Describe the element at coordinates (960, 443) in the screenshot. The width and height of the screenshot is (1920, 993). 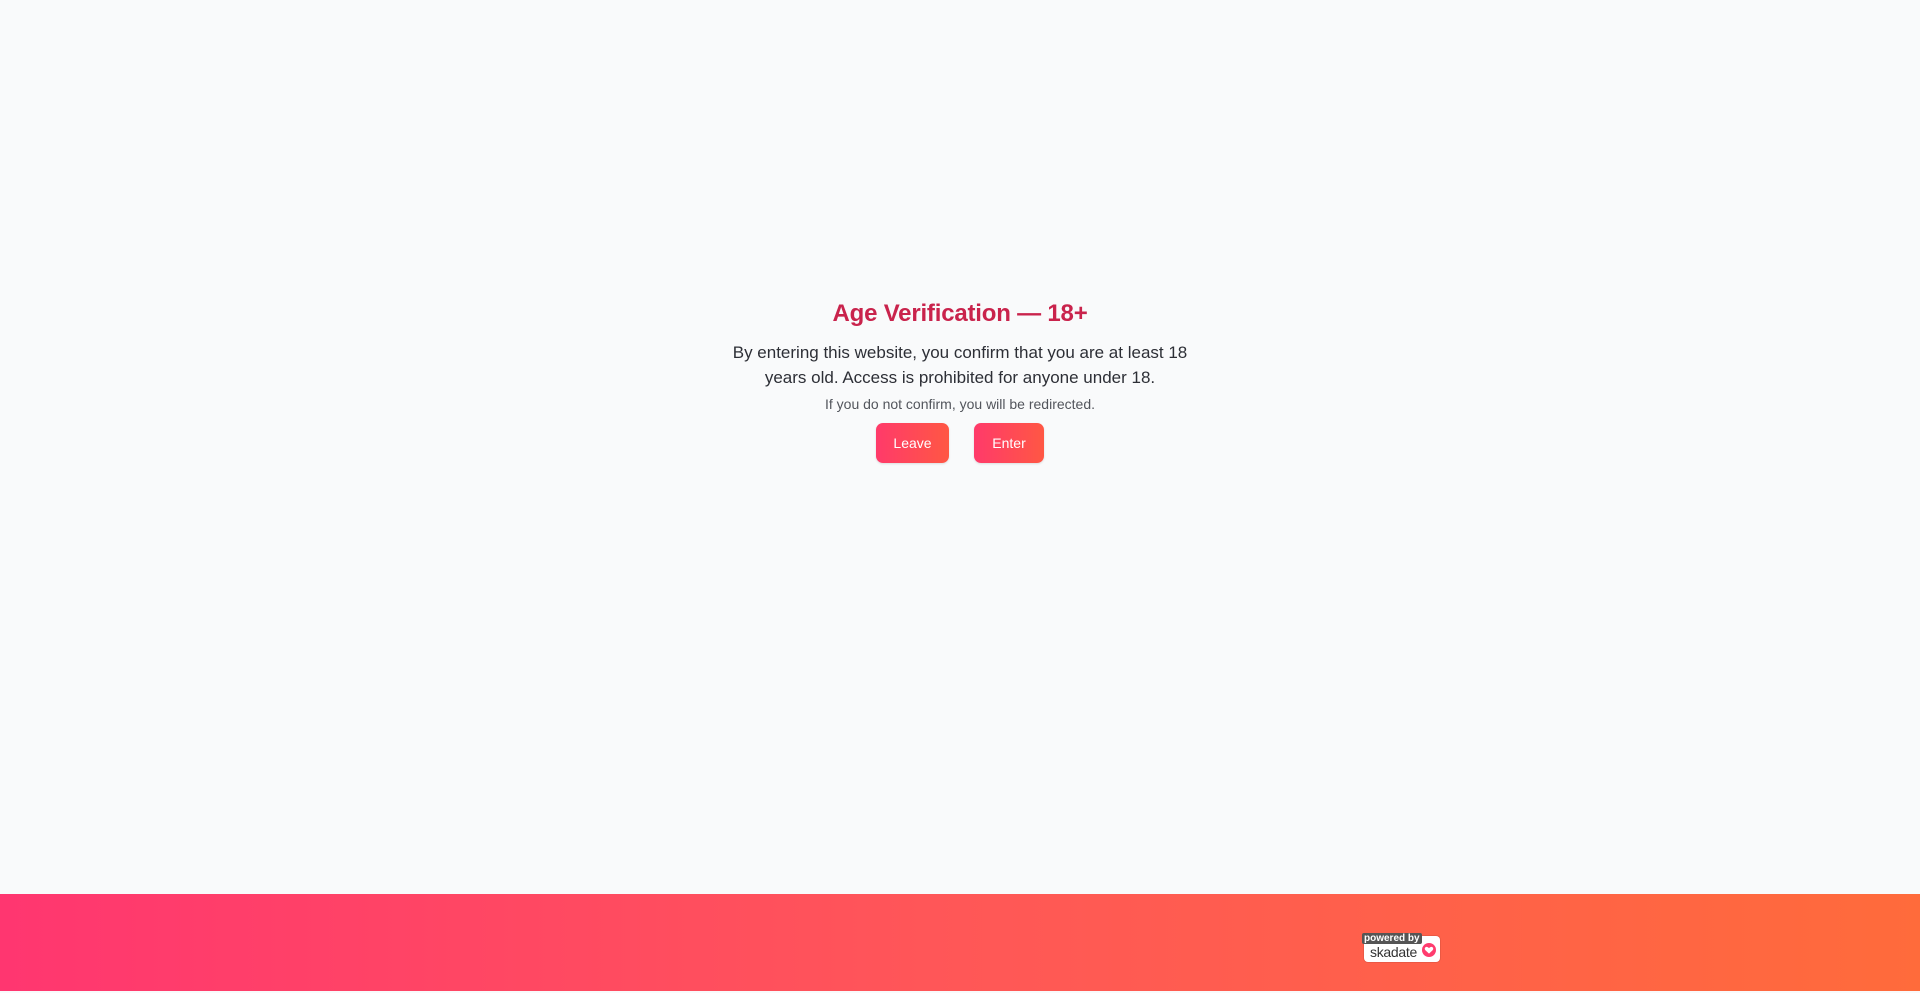
I see `age-verification-actions: Leave Enter` at that location.